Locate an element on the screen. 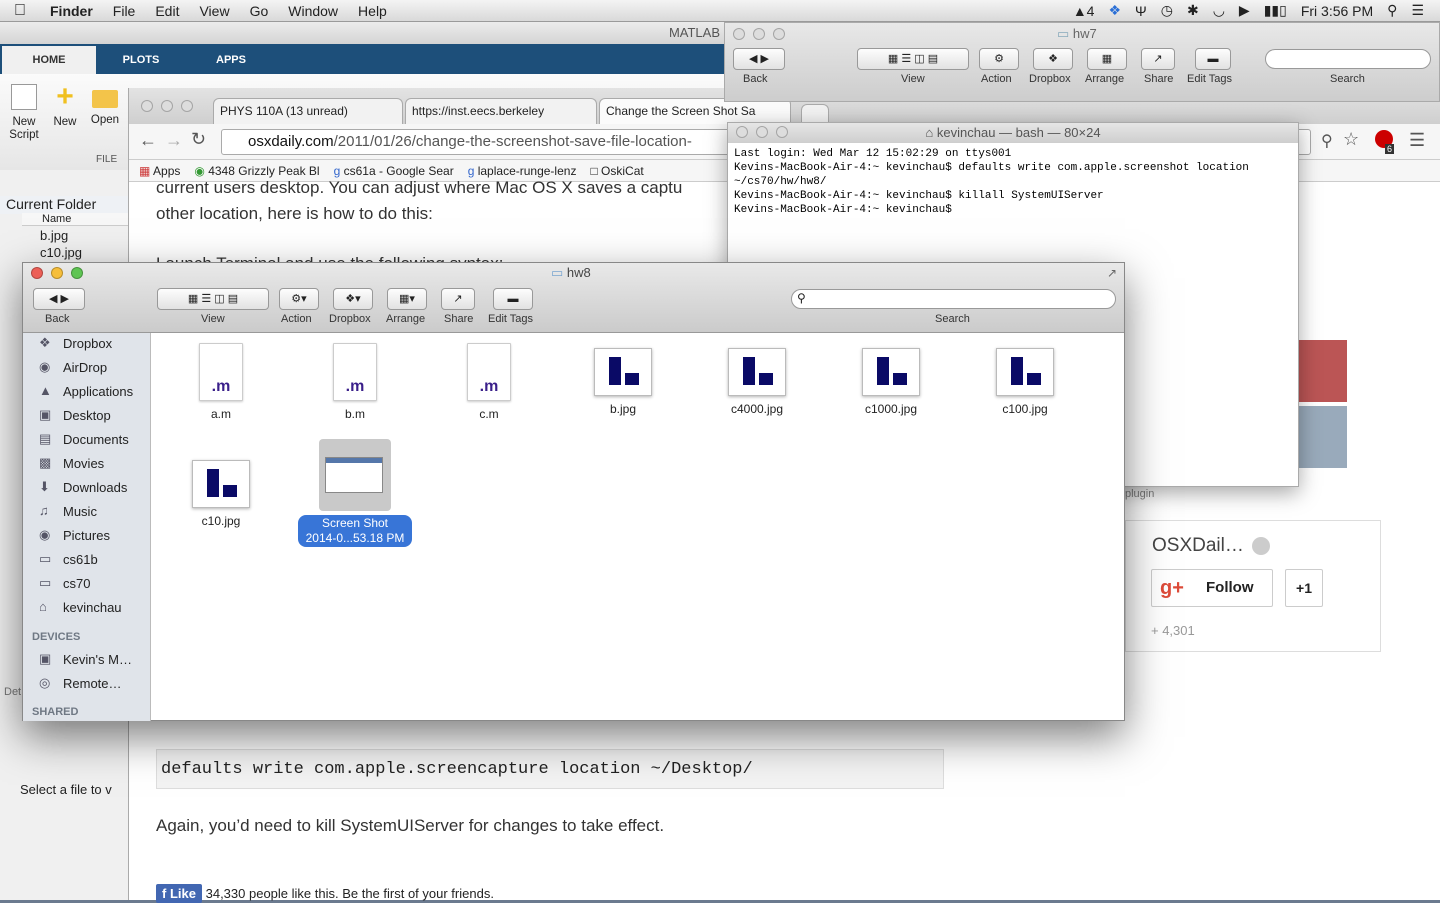 The width and height of the screenshot is (1440, 903). bookmark-item: □ OskiCat is located at coordinates (616, 171).